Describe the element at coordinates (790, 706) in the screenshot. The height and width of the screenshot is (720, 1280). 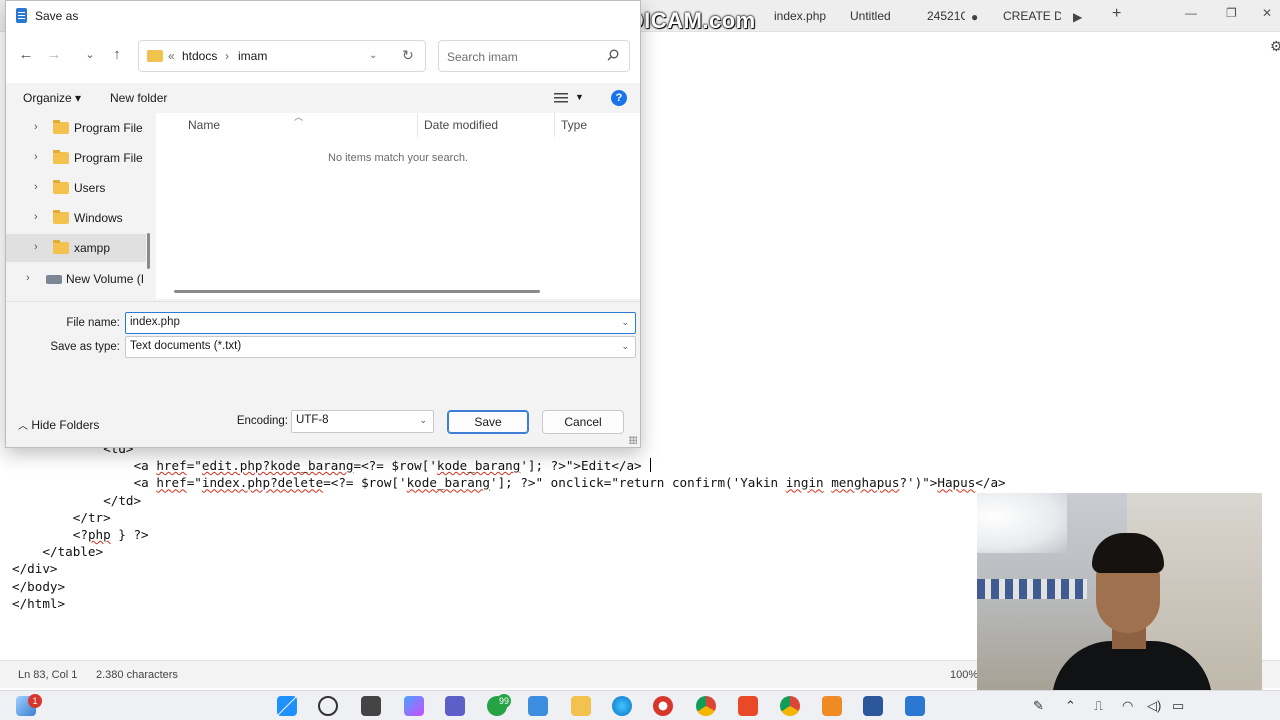
I see `chrome-profile-icon` at that location.